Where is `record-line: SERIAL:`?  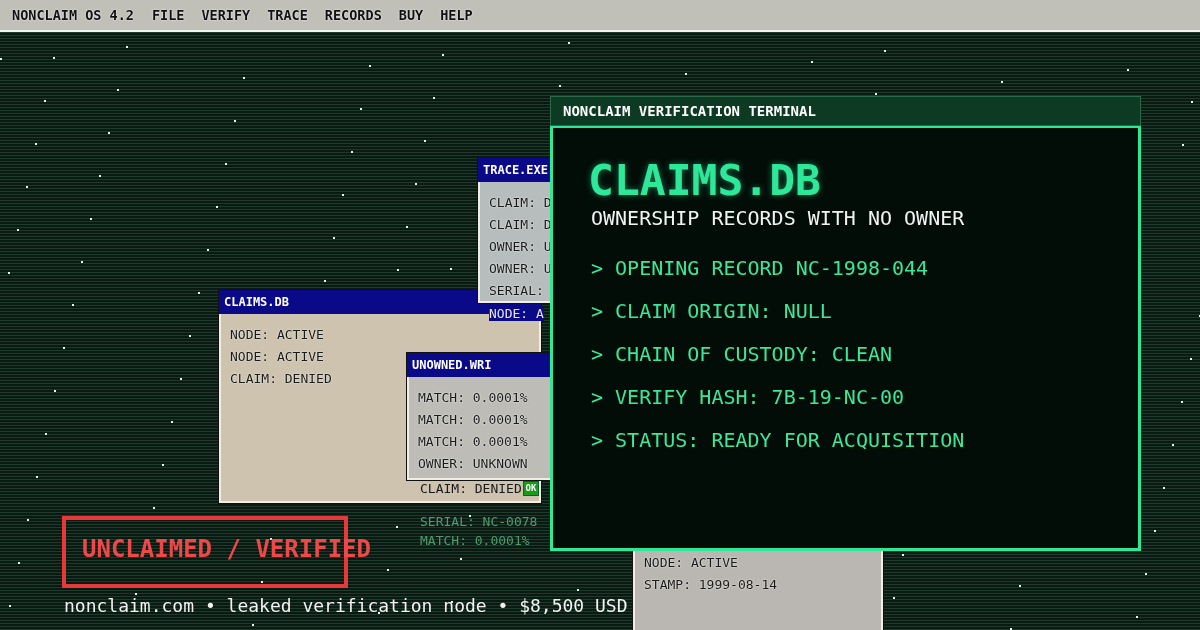
record-line: SERIAL: is located at coordinates (516, 291).